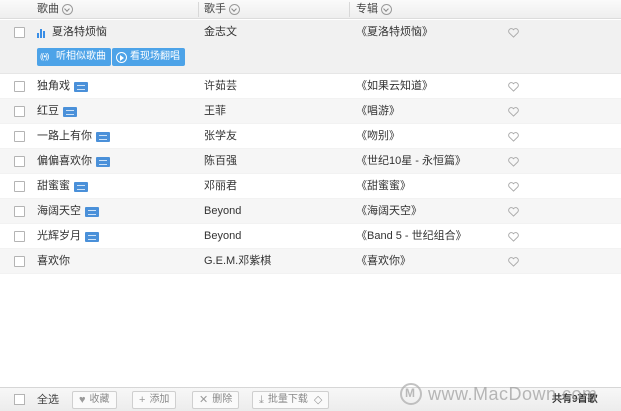 This screenshot has height=411, width=621. Describe the element at coordinates (367, 9) in the screenshot. I see `header-album-label: 专辑` at that location.